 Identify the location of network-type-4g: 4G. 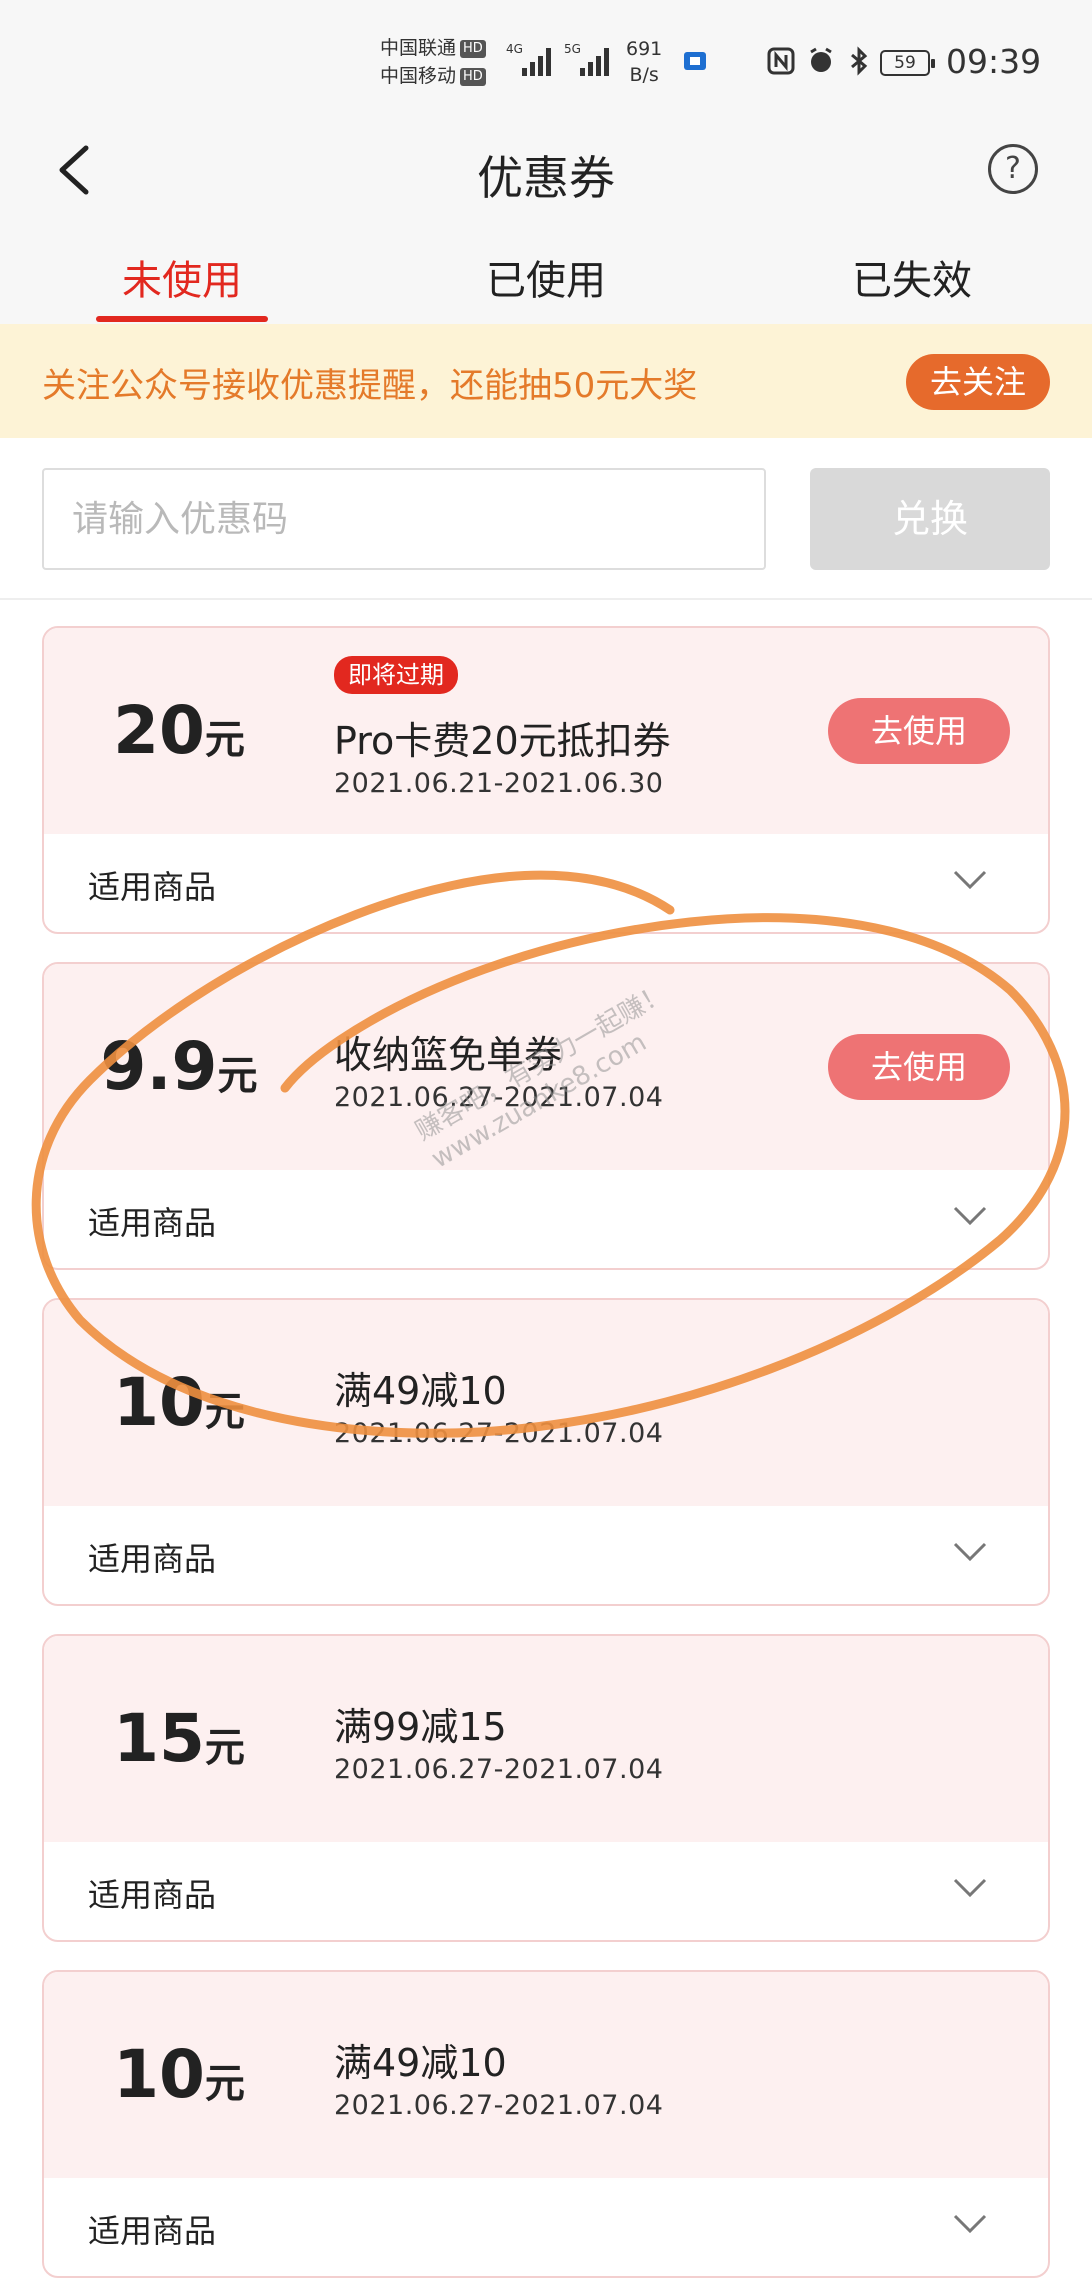
(514, 49).